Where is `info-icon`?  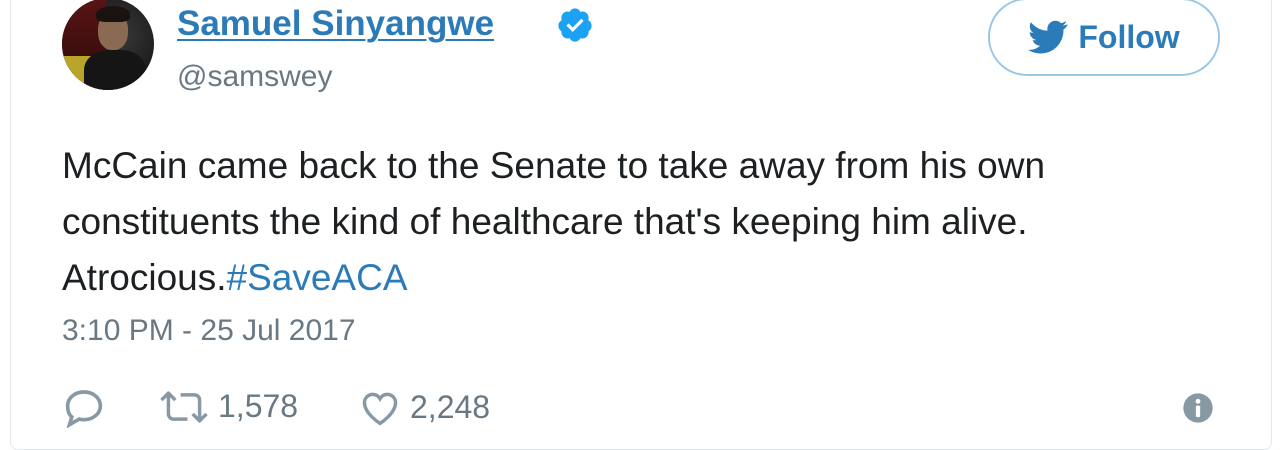
info-icon is located at coordinates (1198, 408).